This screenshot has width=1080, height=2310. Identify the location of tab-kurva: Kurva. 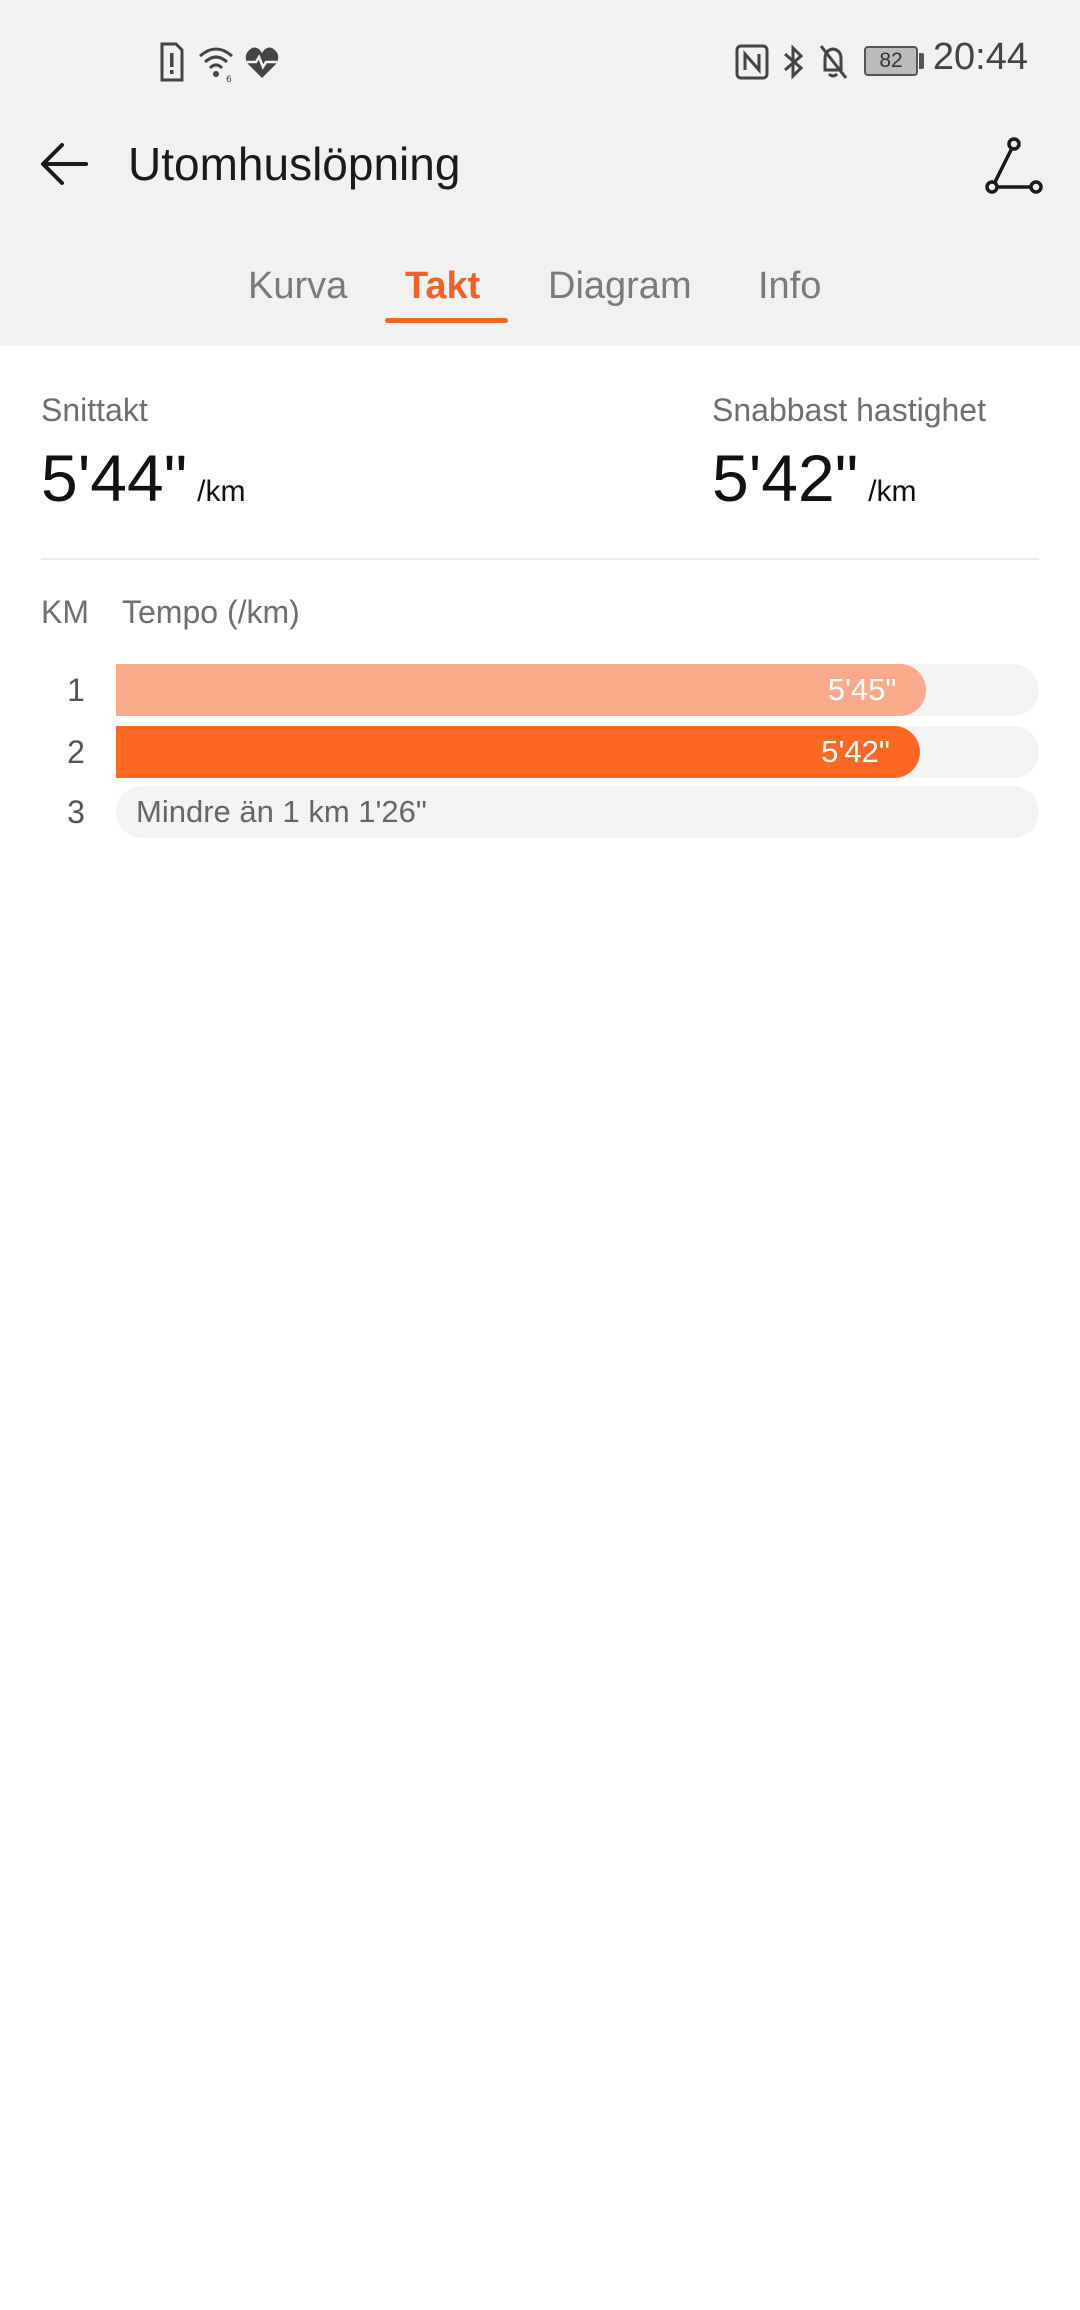
(297, 286).